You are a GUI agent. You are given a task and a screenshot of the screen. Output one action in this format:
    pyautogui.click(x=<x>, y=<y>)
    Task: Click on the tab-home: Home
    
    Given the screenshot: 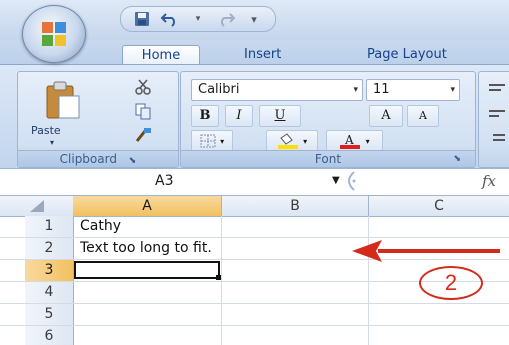 What is the action you would take?
    pyautogui.click(x=161, y=55)
    